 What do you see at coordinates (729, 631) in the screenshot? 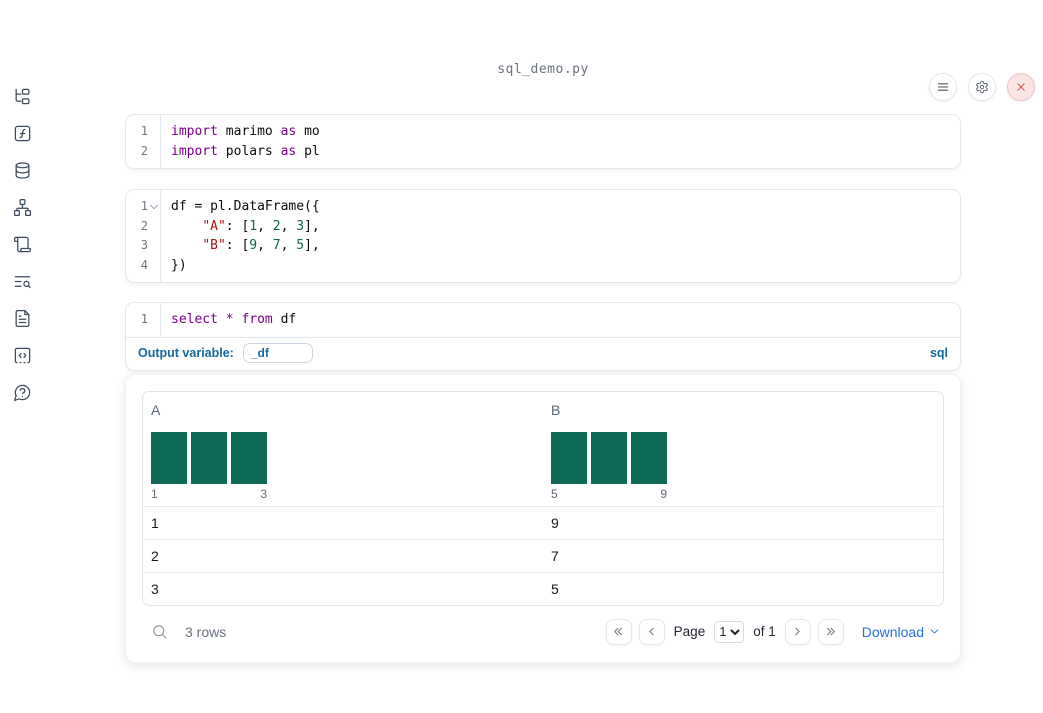
I see `page-select: 1` at bounding box center [729, 631].